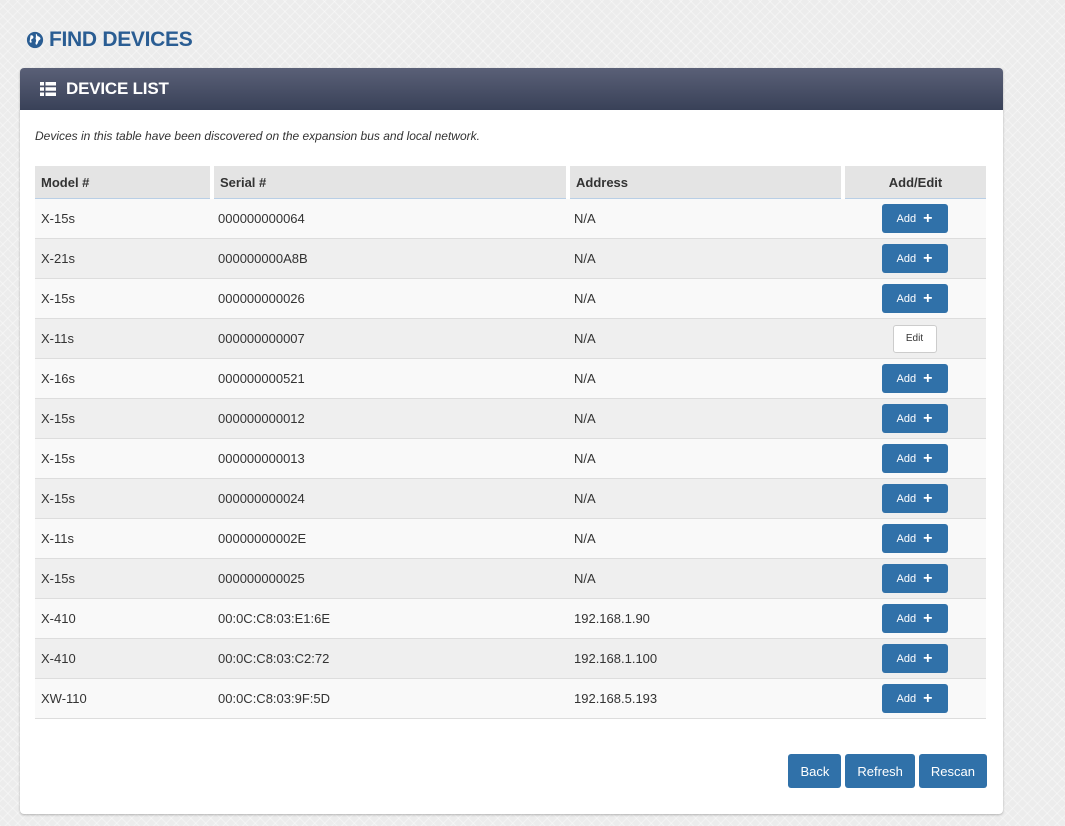 The height and width of the screenshot is (826, 1065). What do you see at coordinates (705, 618) in the screenshot?
I see `cell-address: 192.168.1.90` at bounding box center [705, 618].